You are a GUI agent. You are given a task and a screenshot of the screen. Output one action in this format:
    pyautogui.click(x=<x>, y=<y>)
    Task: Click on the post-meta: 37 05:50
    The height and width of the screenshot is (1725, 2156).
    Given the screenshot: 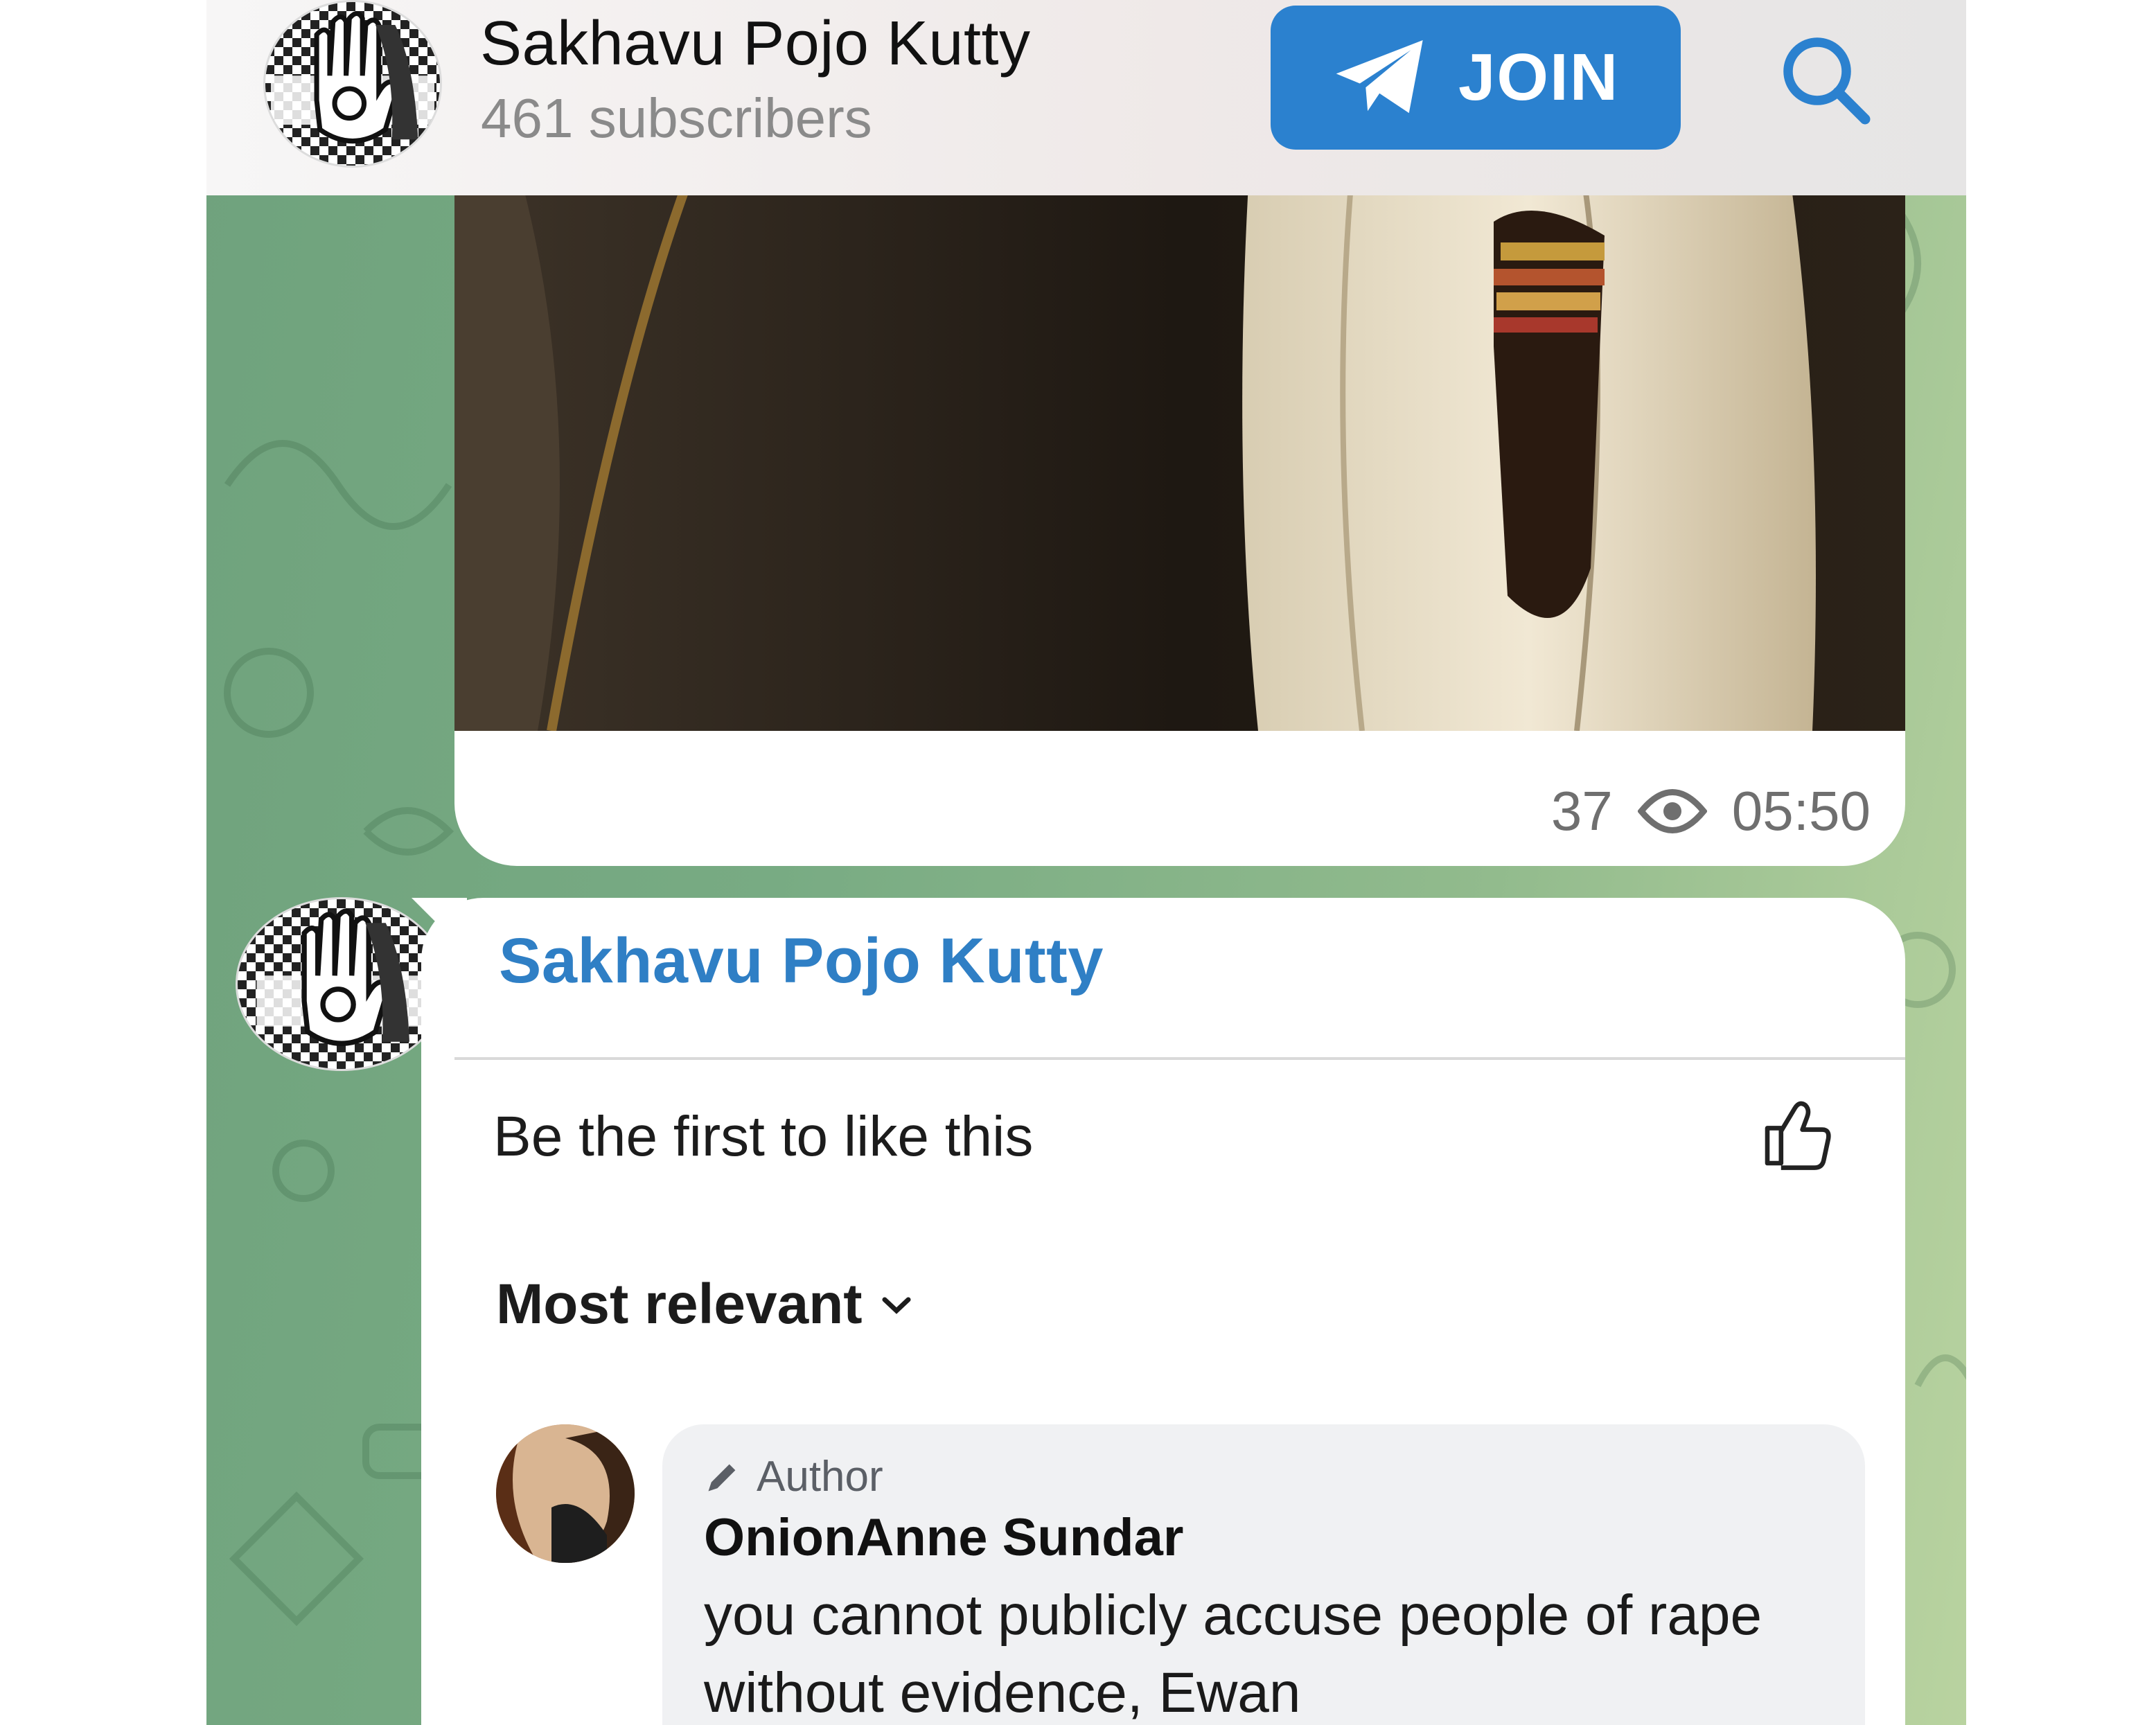 What is the action you would take?
    pyautogui.click(x=1711, y=811)
    